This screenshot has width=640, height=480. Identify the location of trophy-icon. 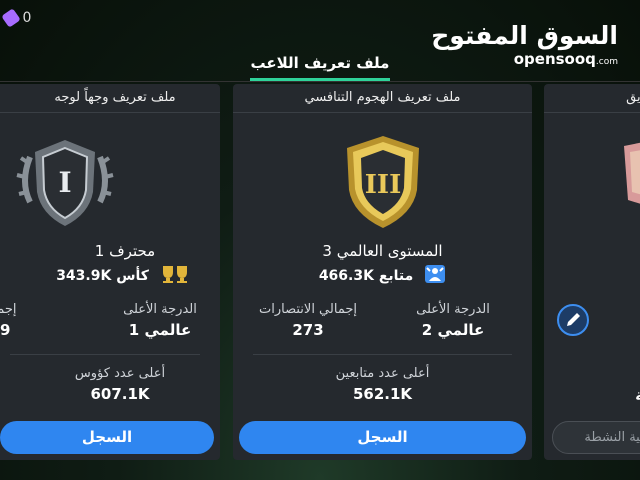
(177, 276).